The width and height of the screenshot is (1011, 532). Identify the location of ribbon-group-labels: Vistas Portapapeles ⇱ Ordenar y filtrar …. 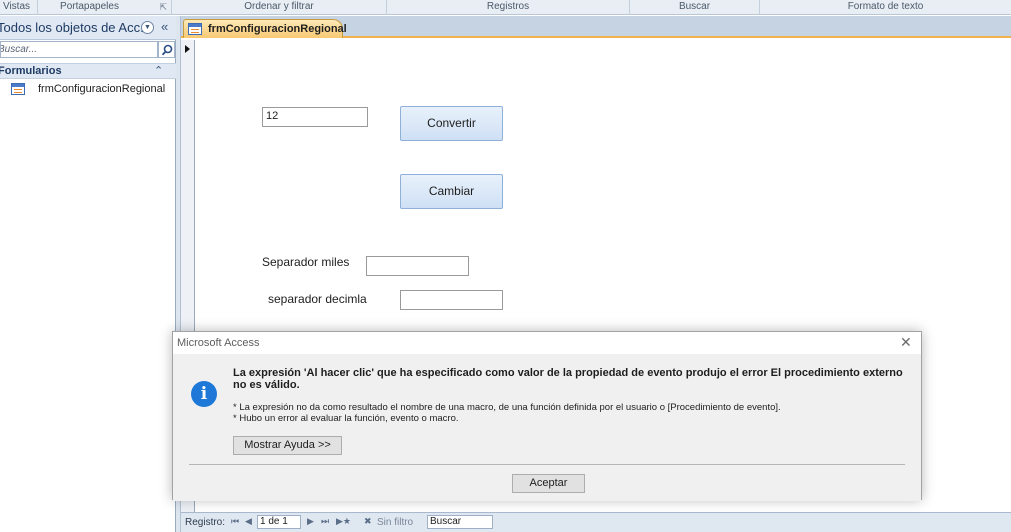
(505, 7).